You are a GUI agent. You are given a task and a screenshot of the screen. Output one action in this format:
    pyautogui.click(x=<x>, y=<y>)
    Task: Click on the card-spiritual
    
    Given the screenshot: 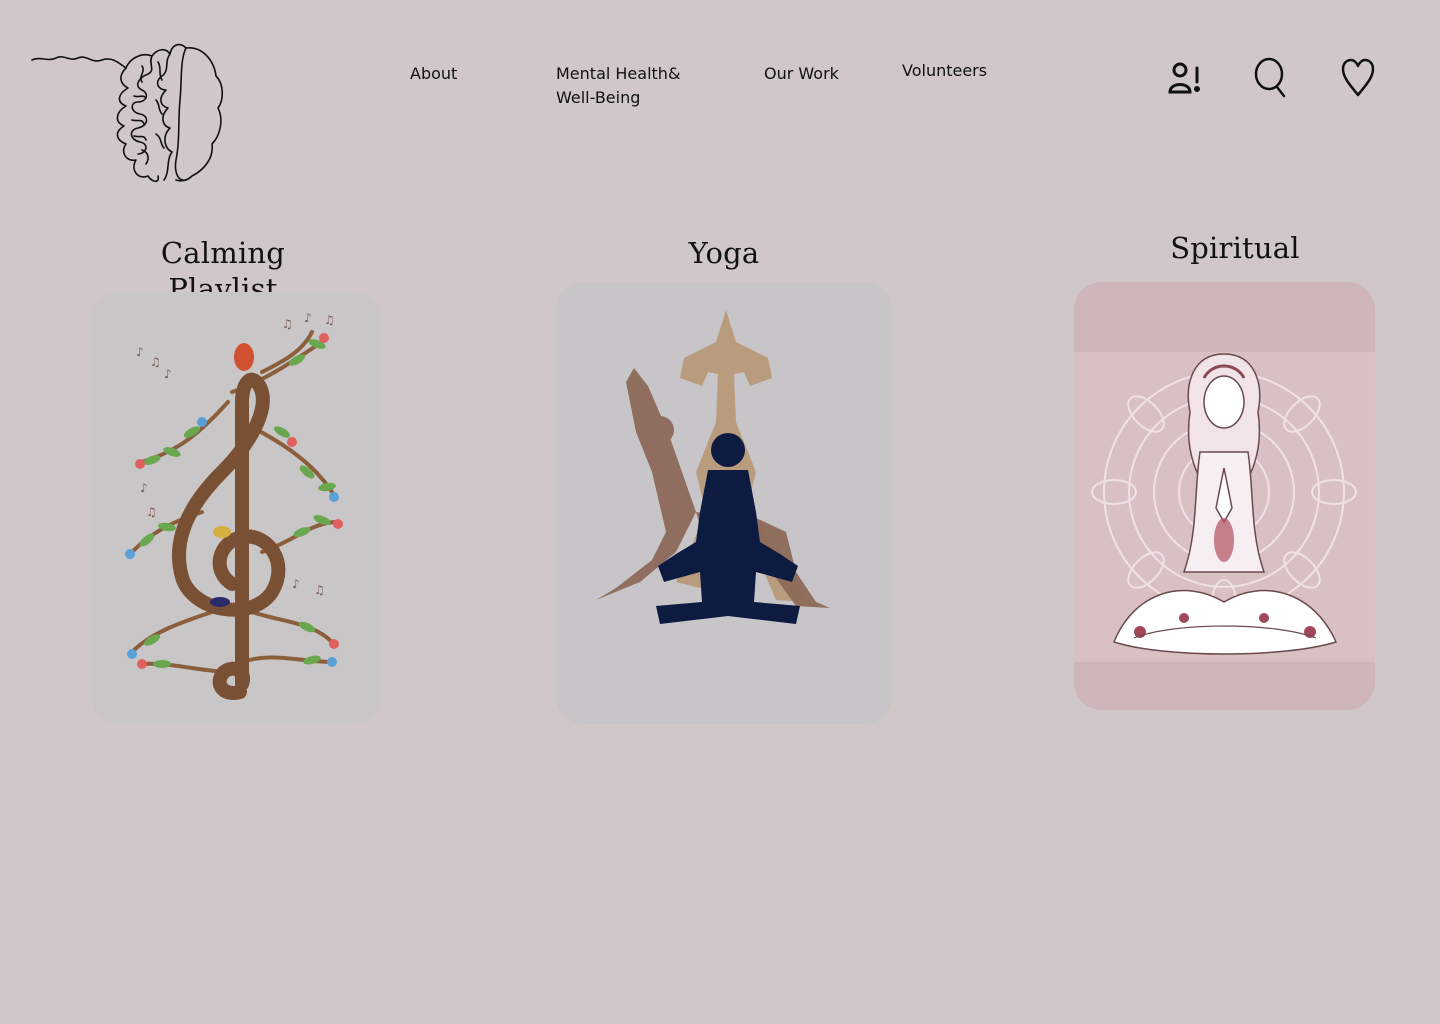 What is the action you would take?
    pyautogui.click(x=1224, y=496)
    